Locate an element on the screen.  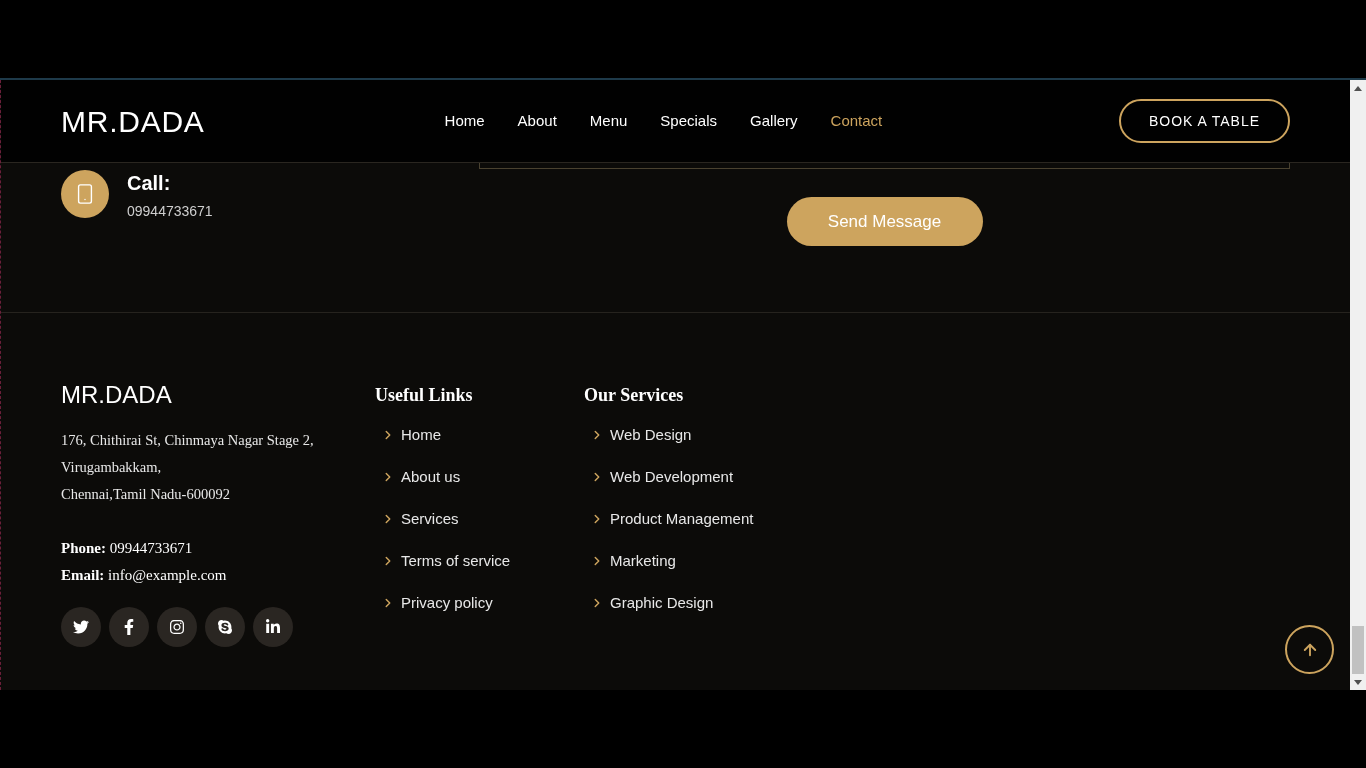
linkedin-icon is located at coordinates (273, 627).